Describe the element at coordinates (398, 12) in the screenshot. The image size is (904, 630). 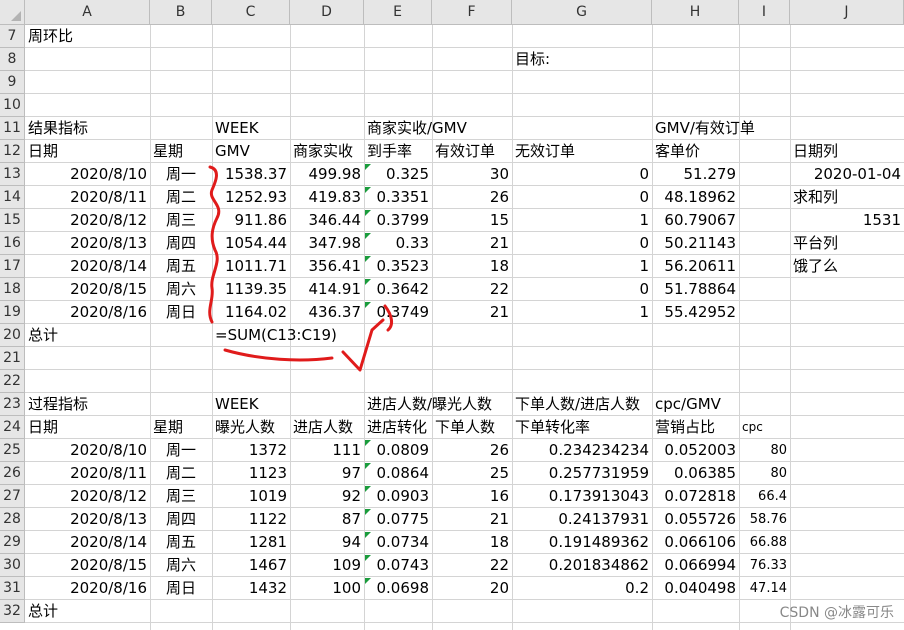
I see `column-header-e: E` at that location.